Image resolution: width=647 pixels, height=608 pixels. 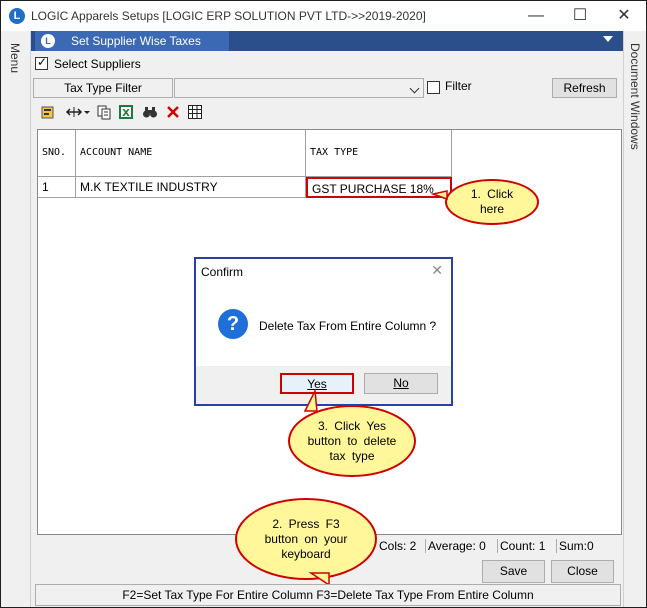 I want to click on chevron-down-icon, so click(x=414, y=88).